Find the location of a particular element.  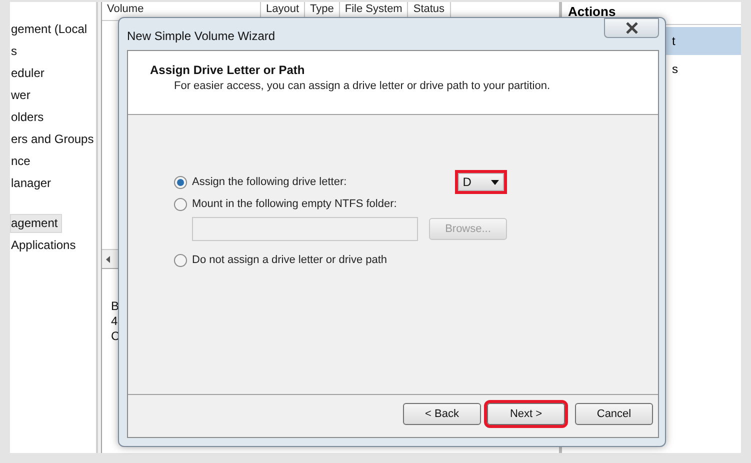

option-label: Mount in the following empty NTFS folder: is located at coordinates (294, 204).